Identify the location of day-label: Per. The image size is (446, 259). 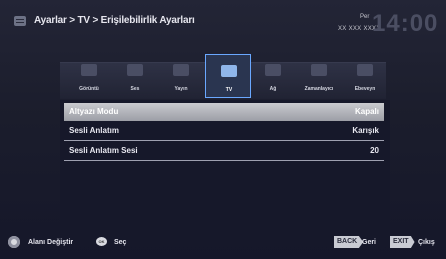
(365, 17).